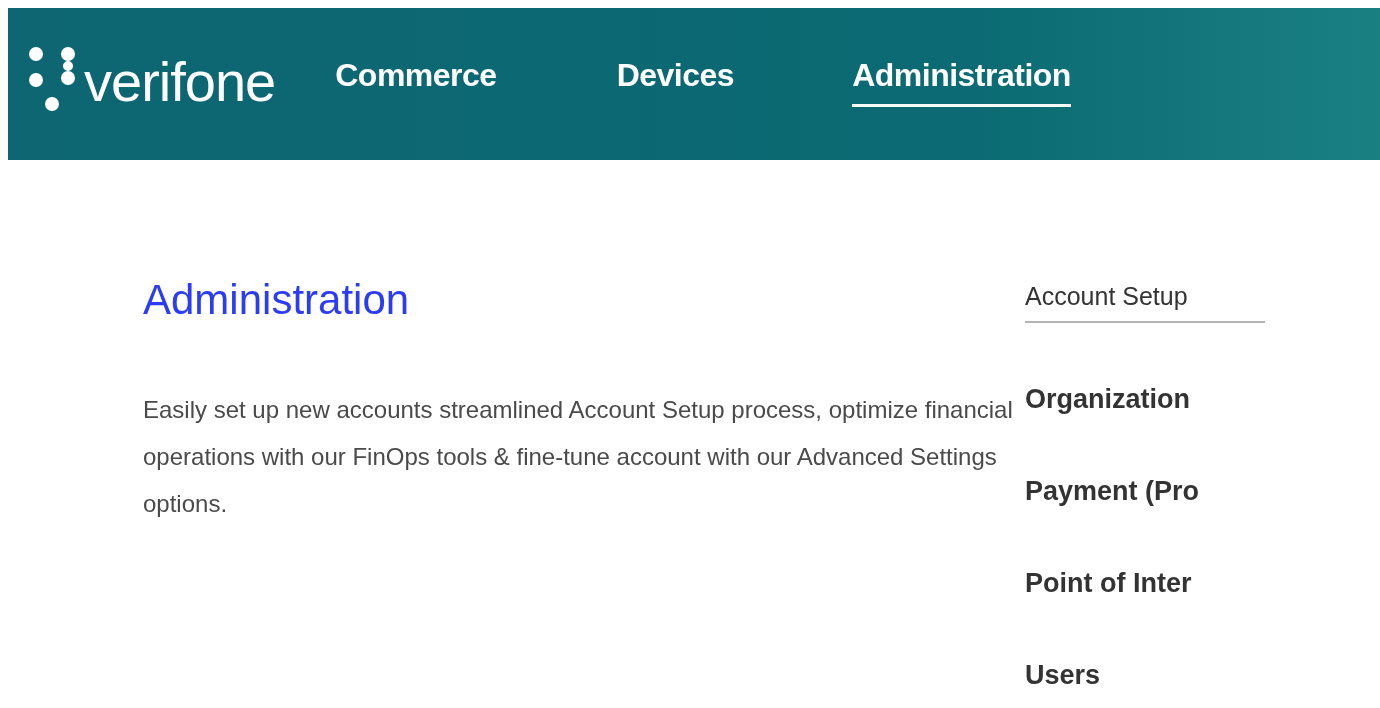  What do you see at coordinates (1155, 675) in the screenshot?
I see `side-panel-link: Users` at bounding box center [1155, 675].